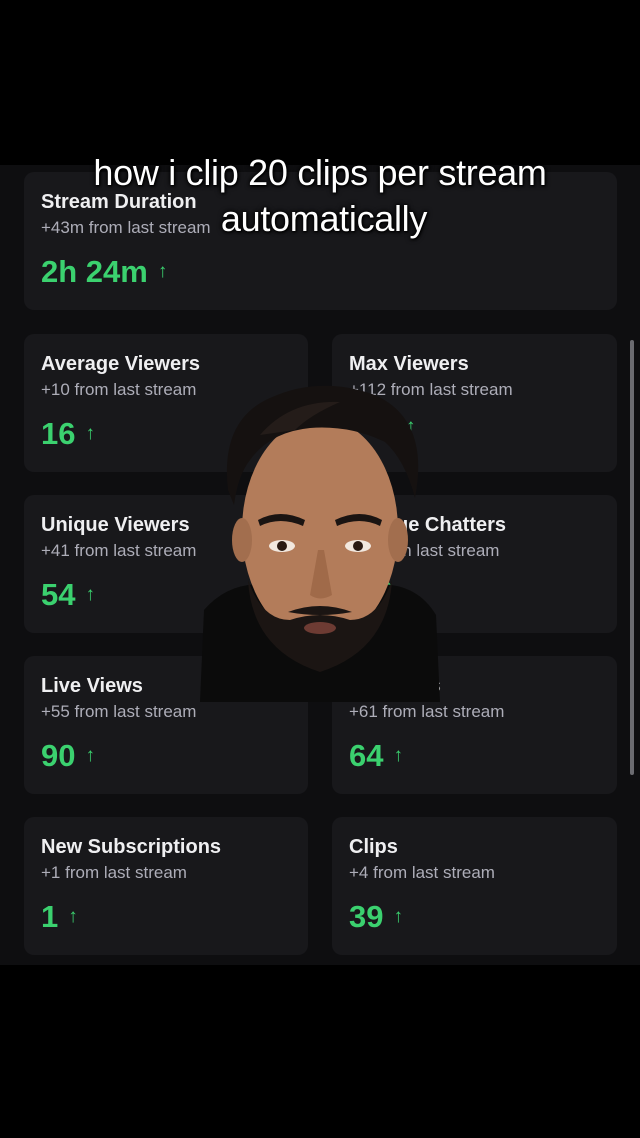  What do you see at coordinates (632, 557) in the screenshot?
I see `scrollbar-thumb` at bounding box center [632, 557].